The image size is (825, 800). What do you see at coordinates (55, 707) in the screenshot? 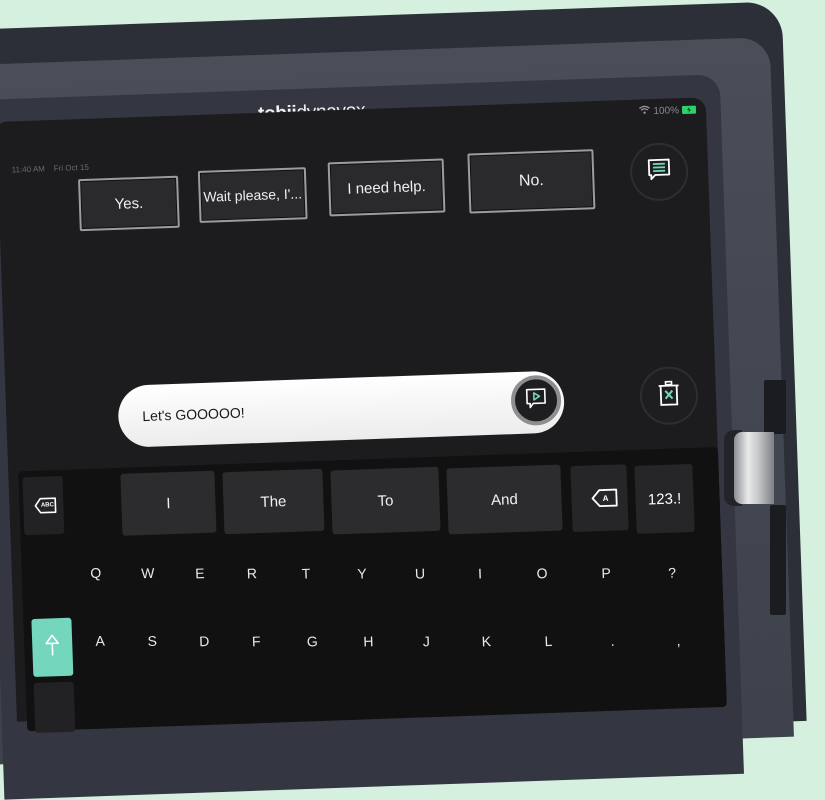
I see `lower-side-key` at bounding box center [55, 707].